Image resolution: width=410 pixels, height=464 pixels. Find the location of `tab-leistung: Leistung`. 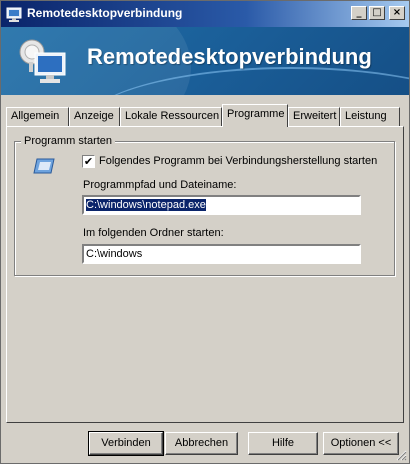

tab-leistung: Leistung is located at coordinates (370, 116).